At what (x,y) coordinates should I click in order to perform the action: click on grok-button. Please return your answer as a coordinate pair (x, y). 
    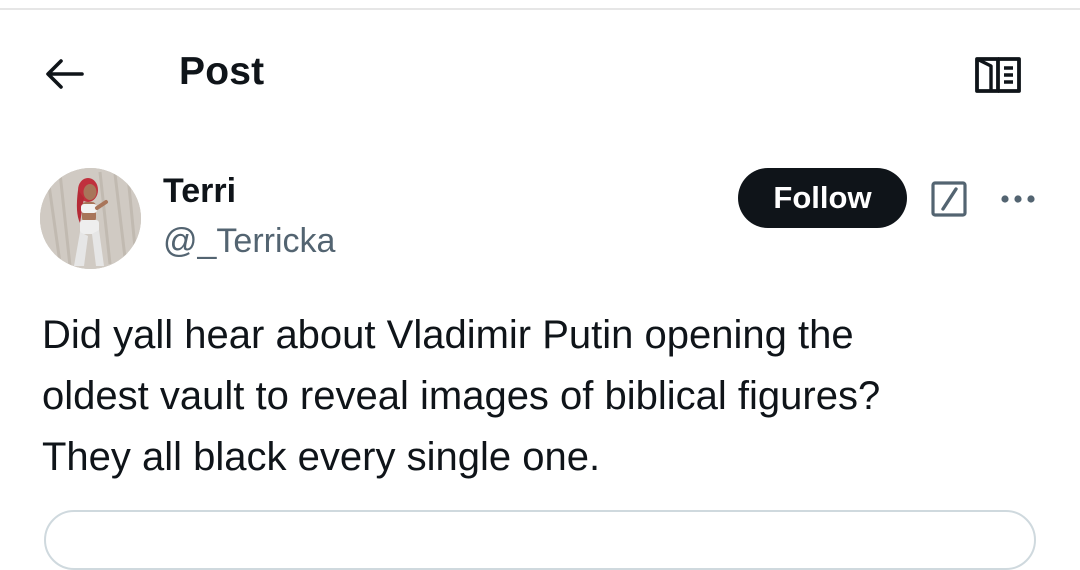
    Looking at the image, I should click on (949, 199).